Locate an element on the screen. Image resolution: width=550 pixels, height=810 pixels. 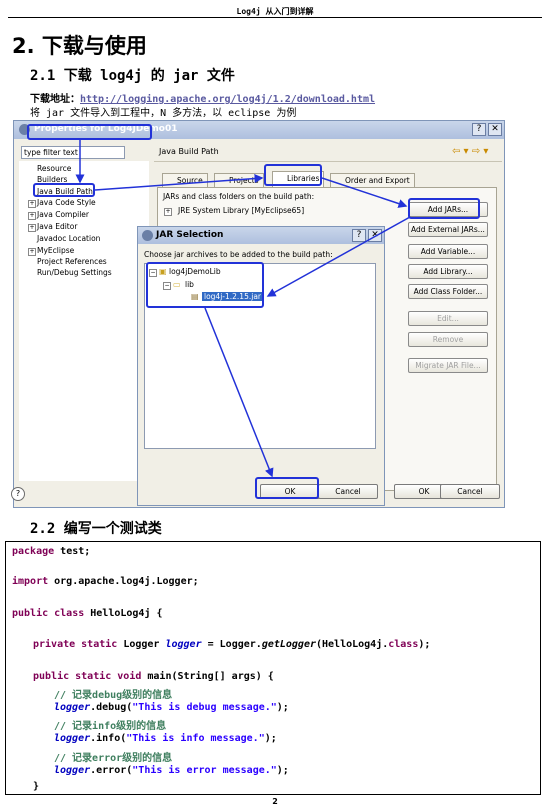
code-line: logger.debug("This is debug message."); is located at coordinates (171, 707).